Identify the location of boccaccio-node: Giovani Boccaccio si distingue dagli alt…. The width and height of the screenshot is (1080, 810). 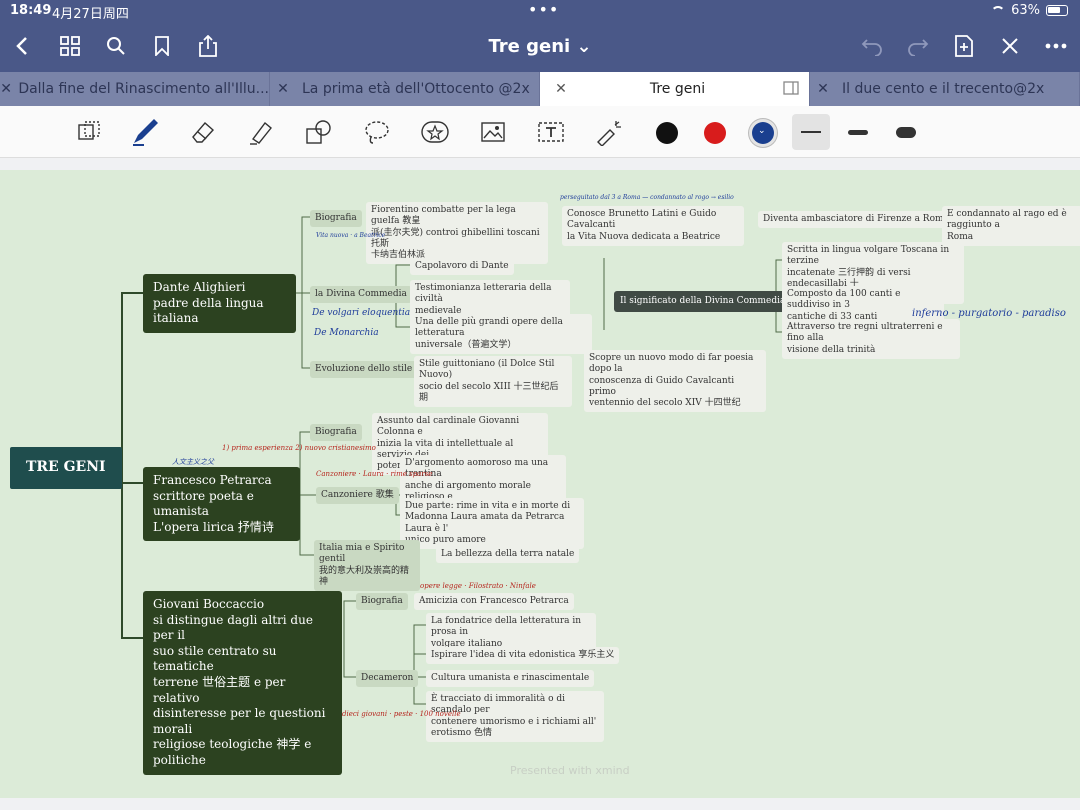
(242, 683).